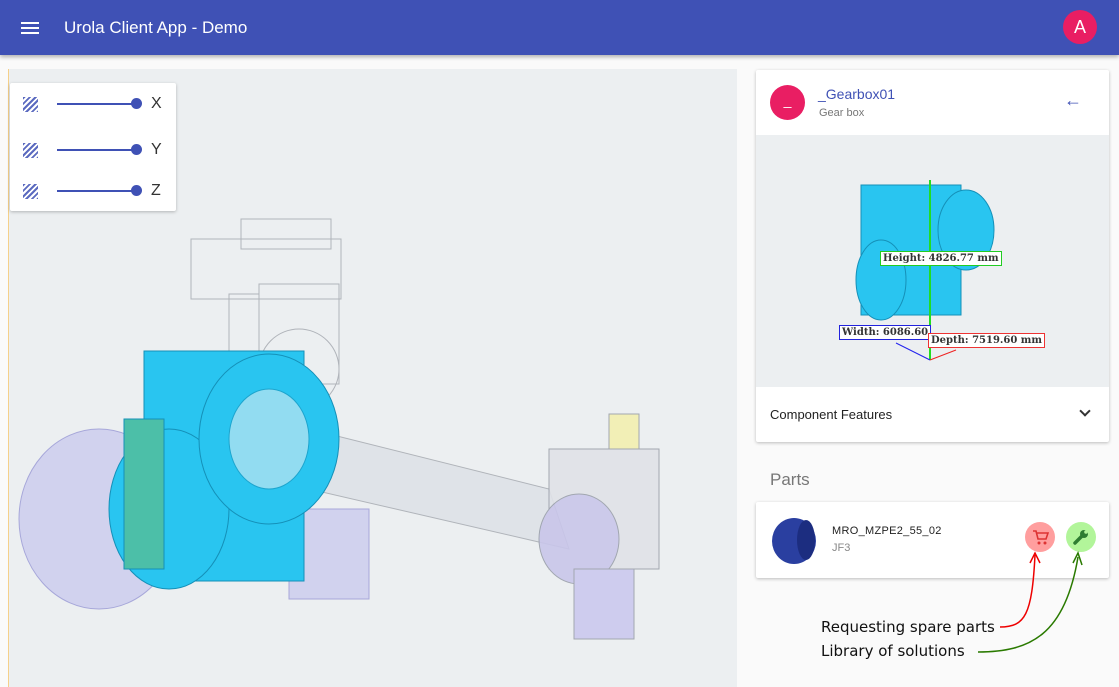 This screenshot has width=1119, height=687. Describe the element at coordinates (156, 149) in the screenshot. I see `axis-label: Y` at that location.